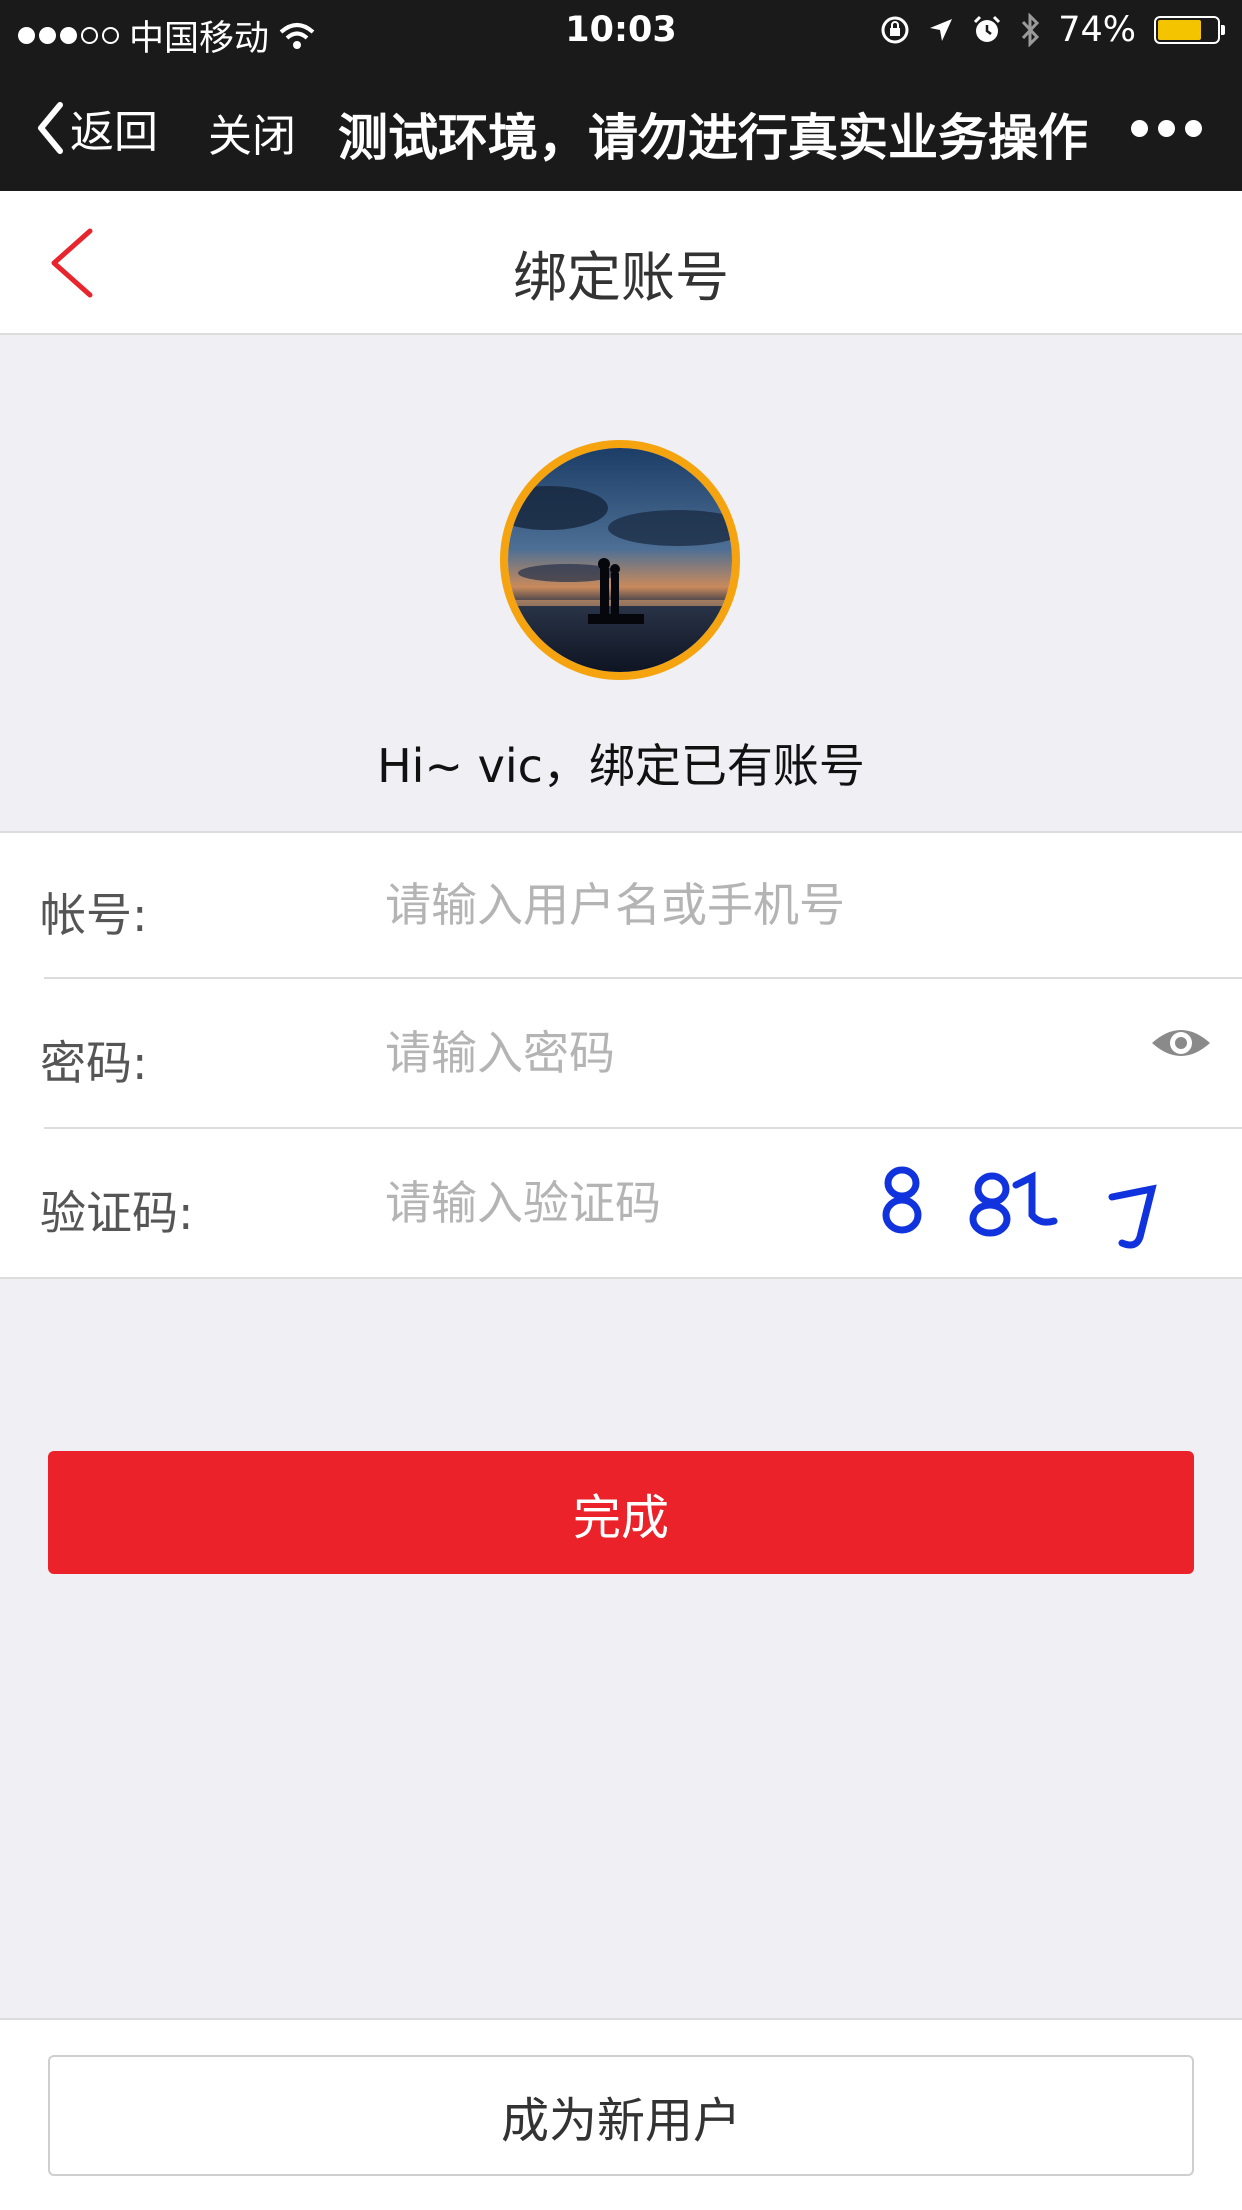 The height and width of the screenshot is (2210, 1242). Describe the element at coordinates (114, 132) in the screenshot. I see `back-label: 返回` at that location.